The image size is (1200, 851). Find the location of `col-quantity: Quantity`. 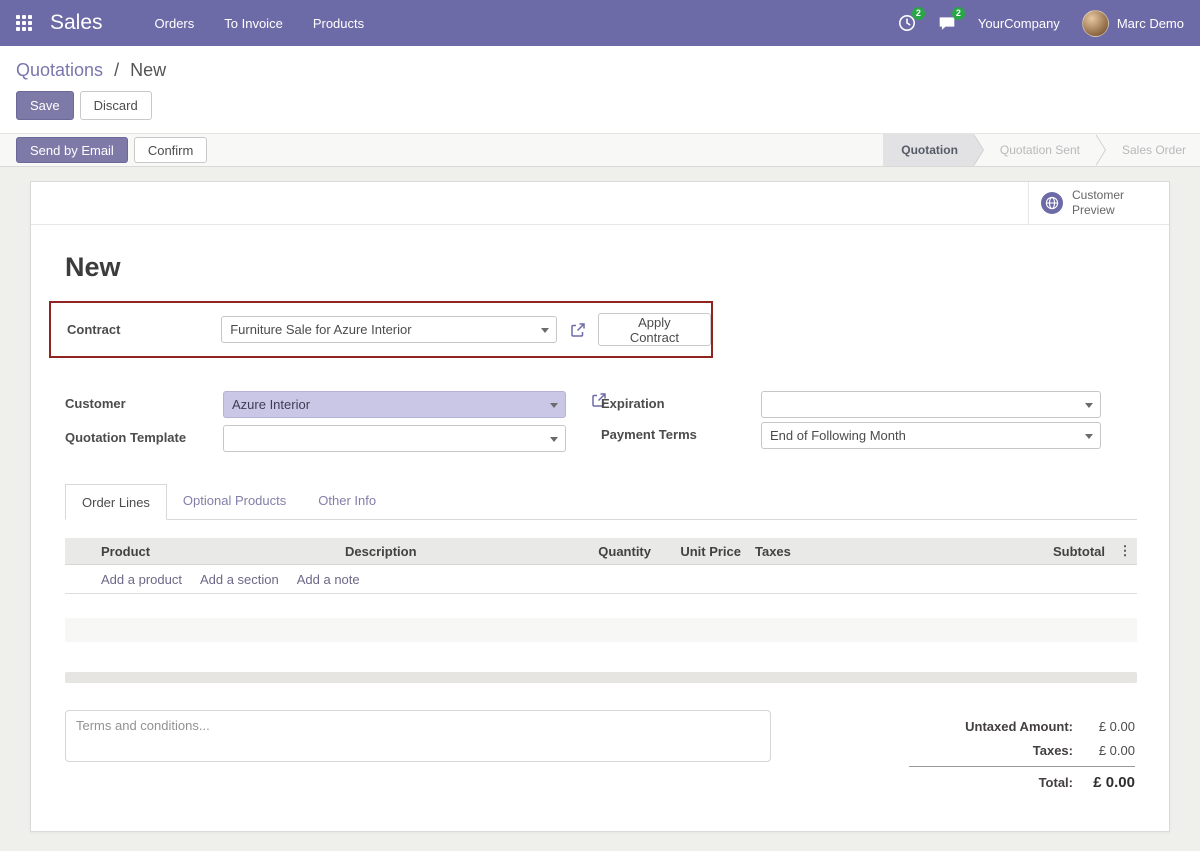

col-quantity: Quantity is located at coordinates (611, 551).